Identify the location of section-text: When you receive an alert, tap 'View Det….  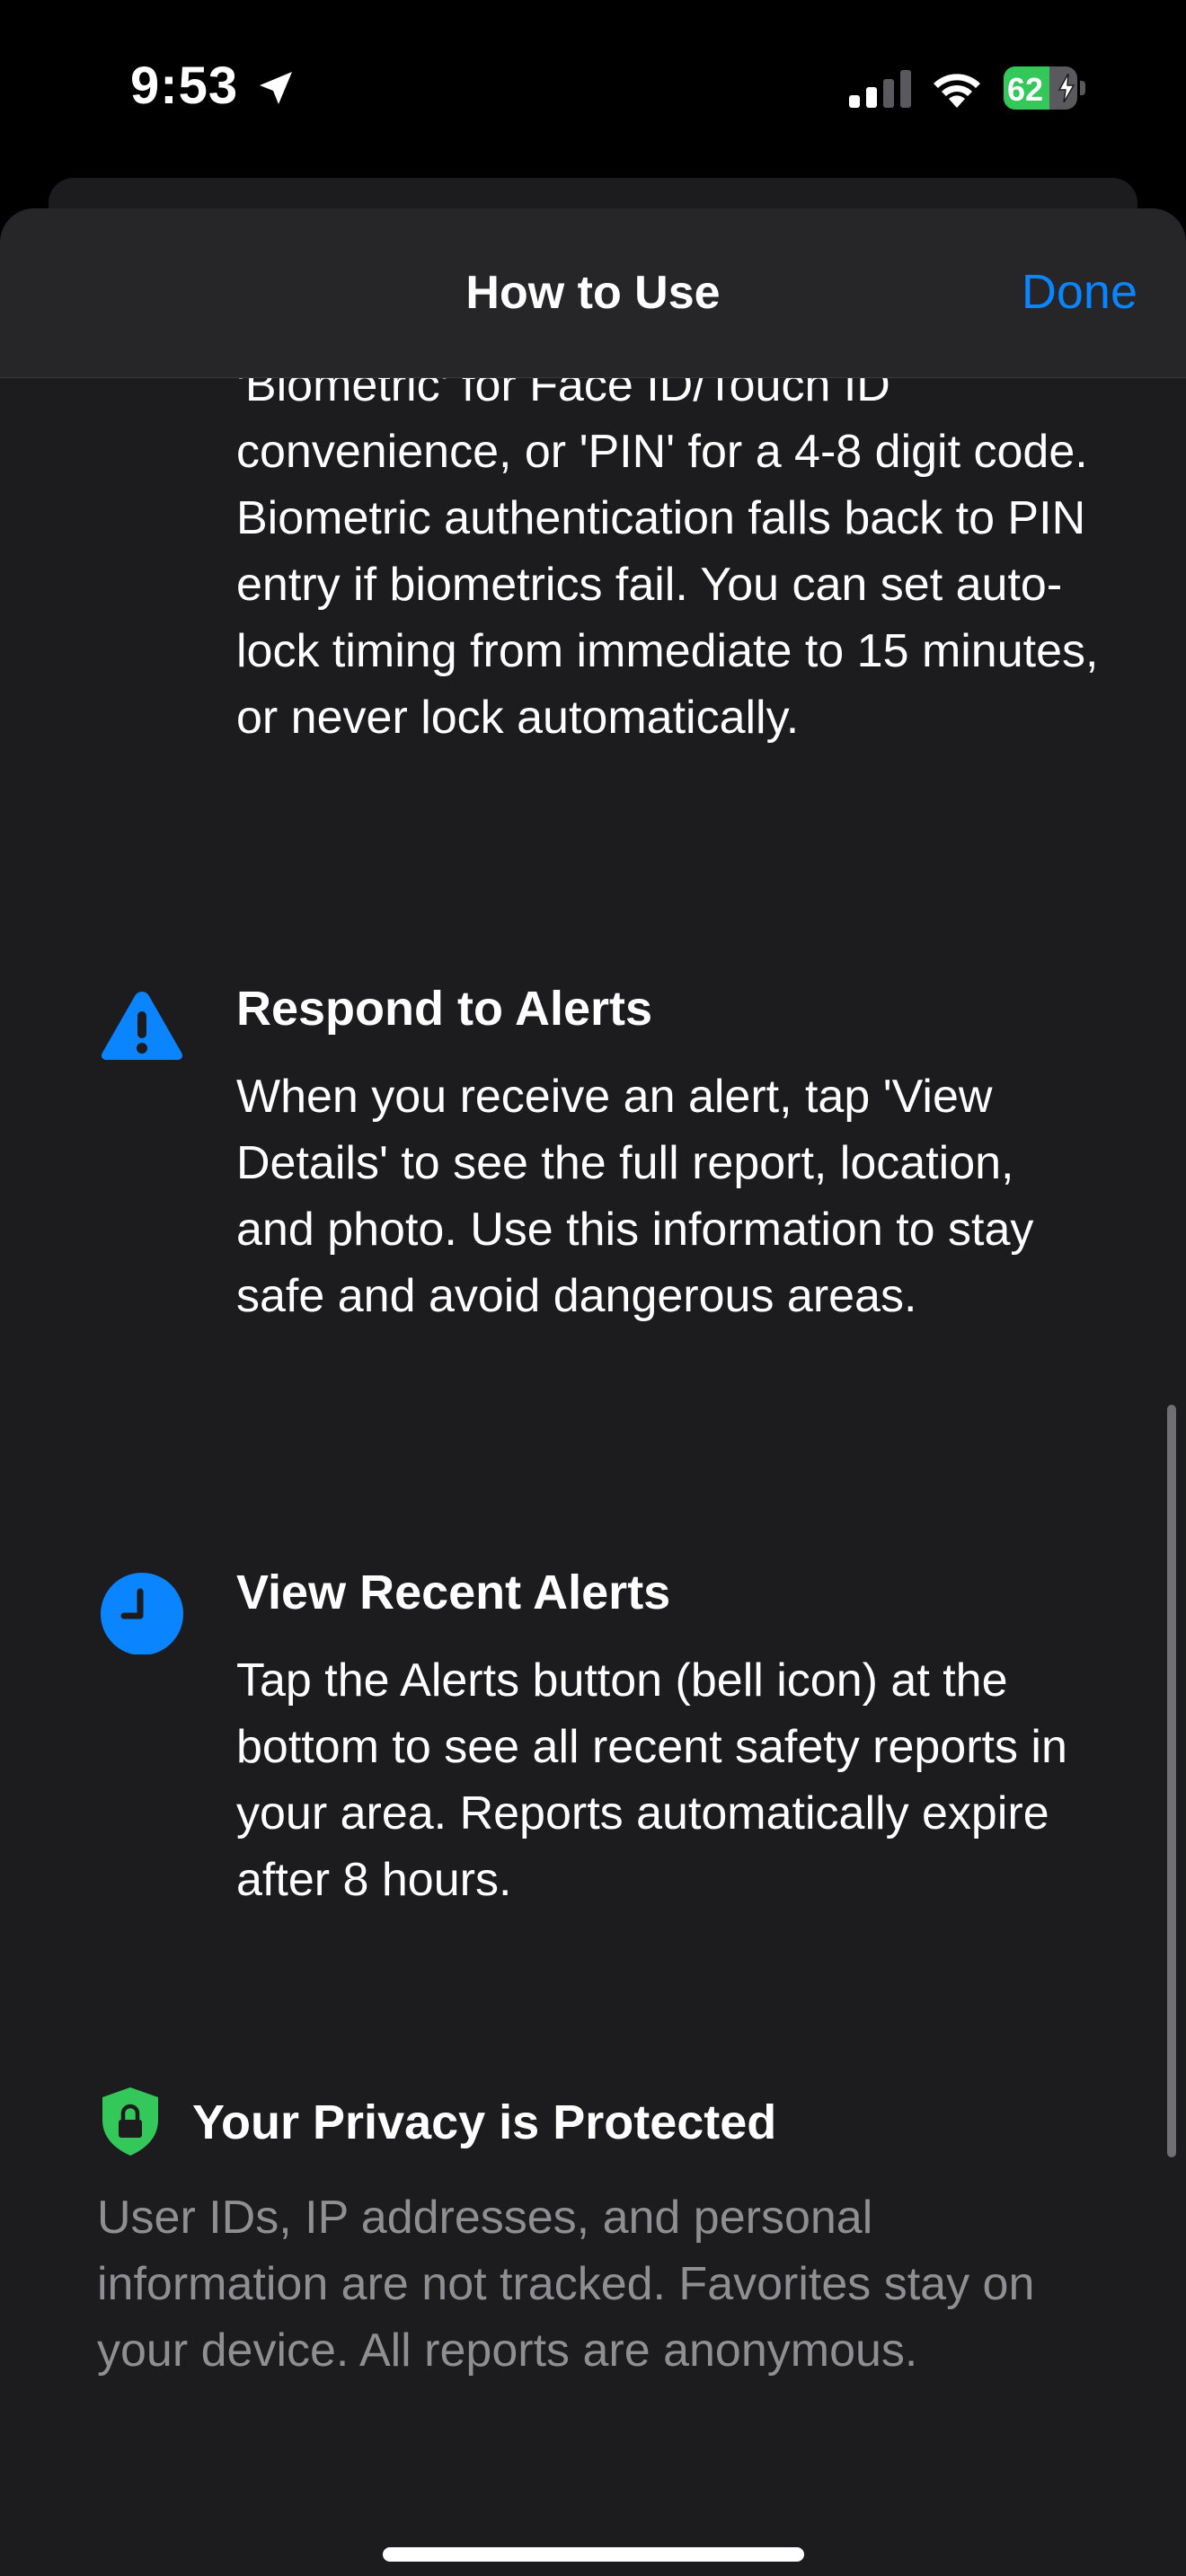
(635, 1196).